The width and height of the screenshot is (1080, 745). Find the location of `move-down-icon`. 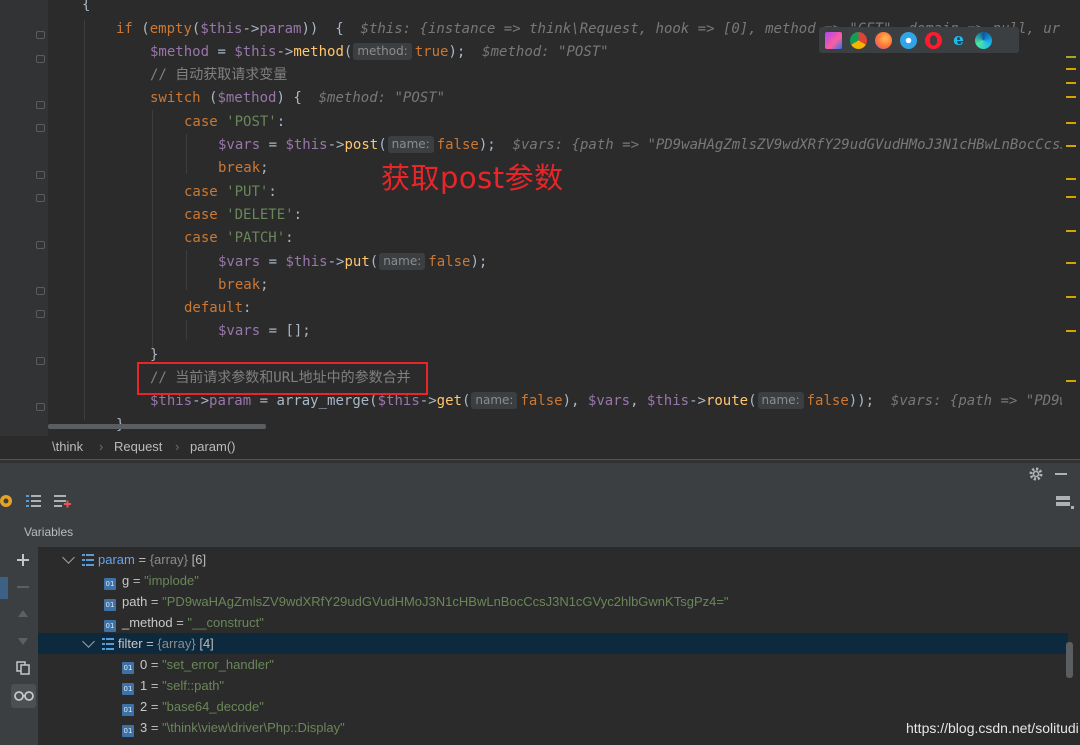

move-down-icon is located at coordinates (23, 641).